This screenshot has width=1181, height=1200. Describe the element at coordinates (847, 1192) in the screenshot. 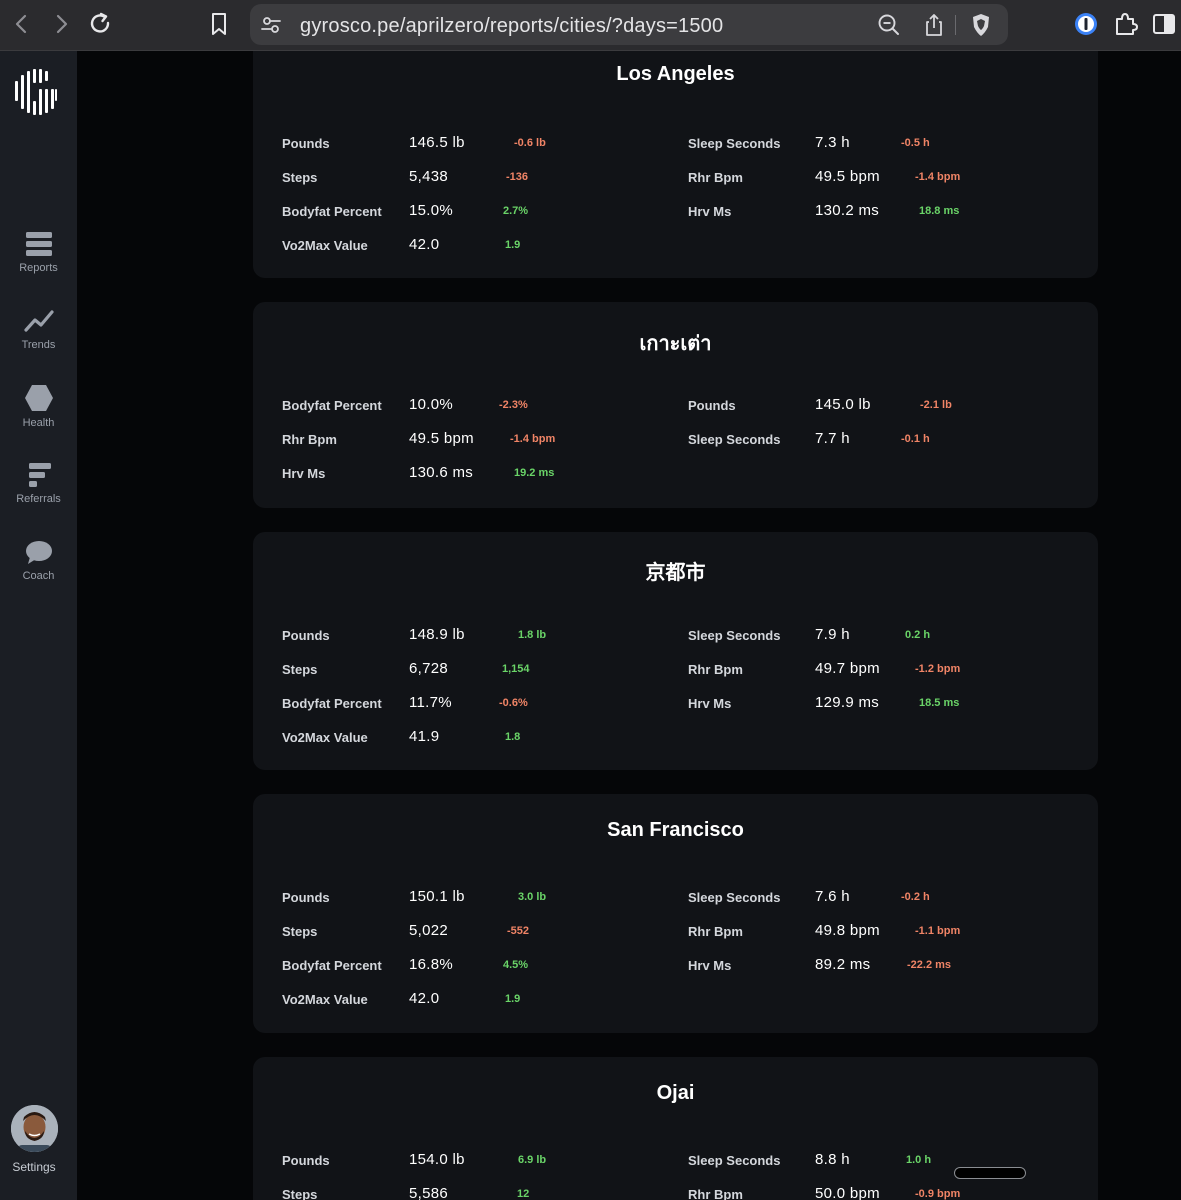

I see `metric-value: 50.0 bpm` at that location.